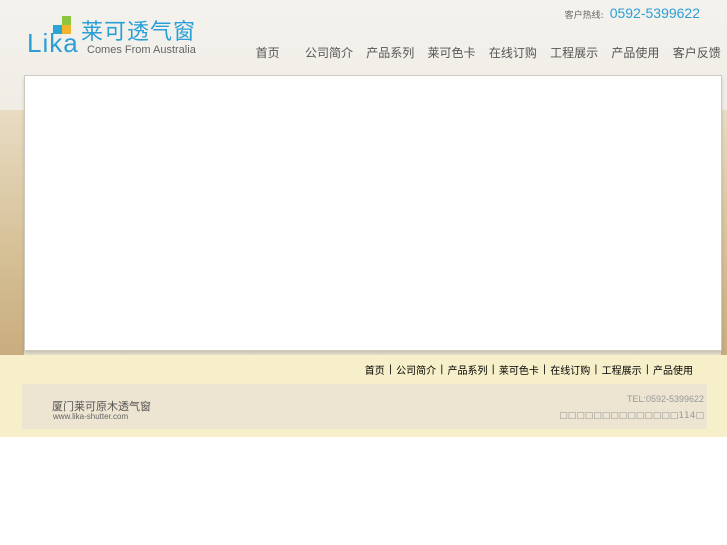 Image resolution: width=727 pixels, height=545 pixels. I want to click on logo-wordmark: Lika, so click(53, 43).